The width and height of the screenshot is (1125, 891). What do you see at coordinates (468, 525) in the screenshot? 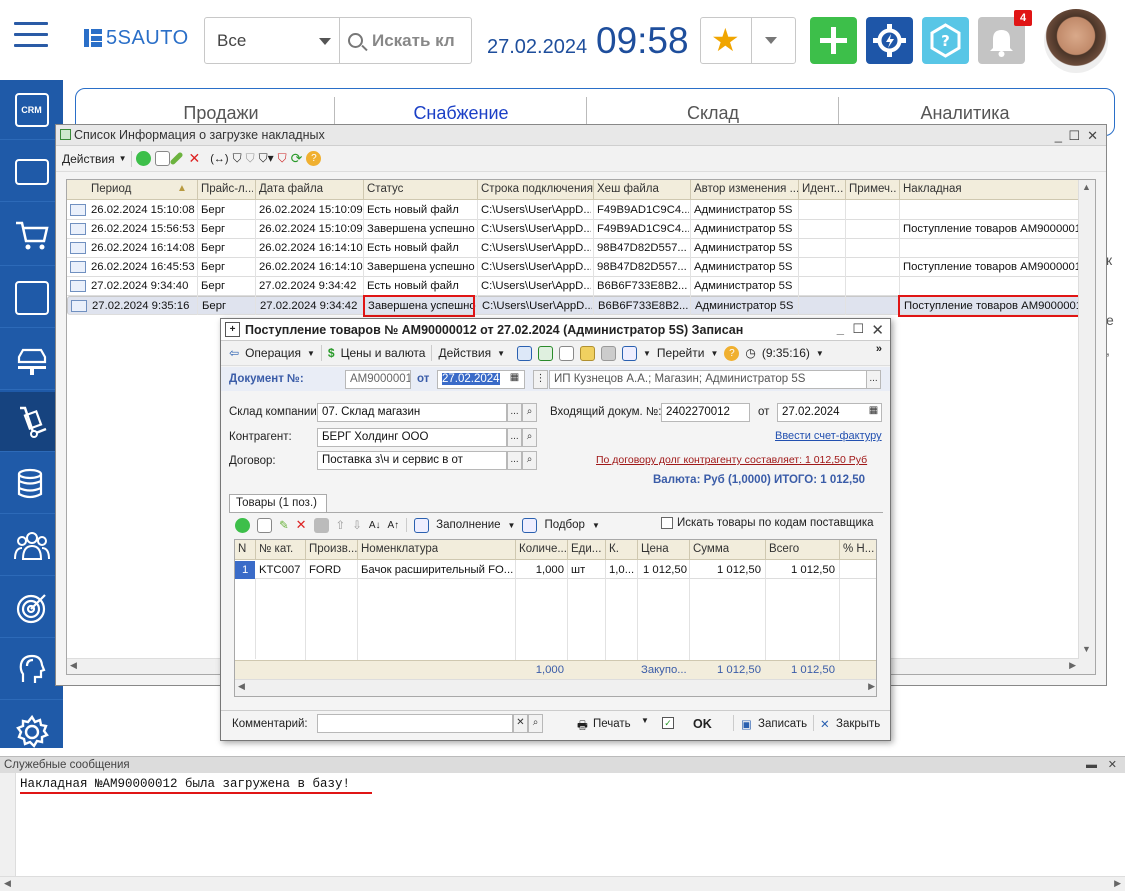
I see `fill-menu: Заполнение` at bounding box center [468, 525].